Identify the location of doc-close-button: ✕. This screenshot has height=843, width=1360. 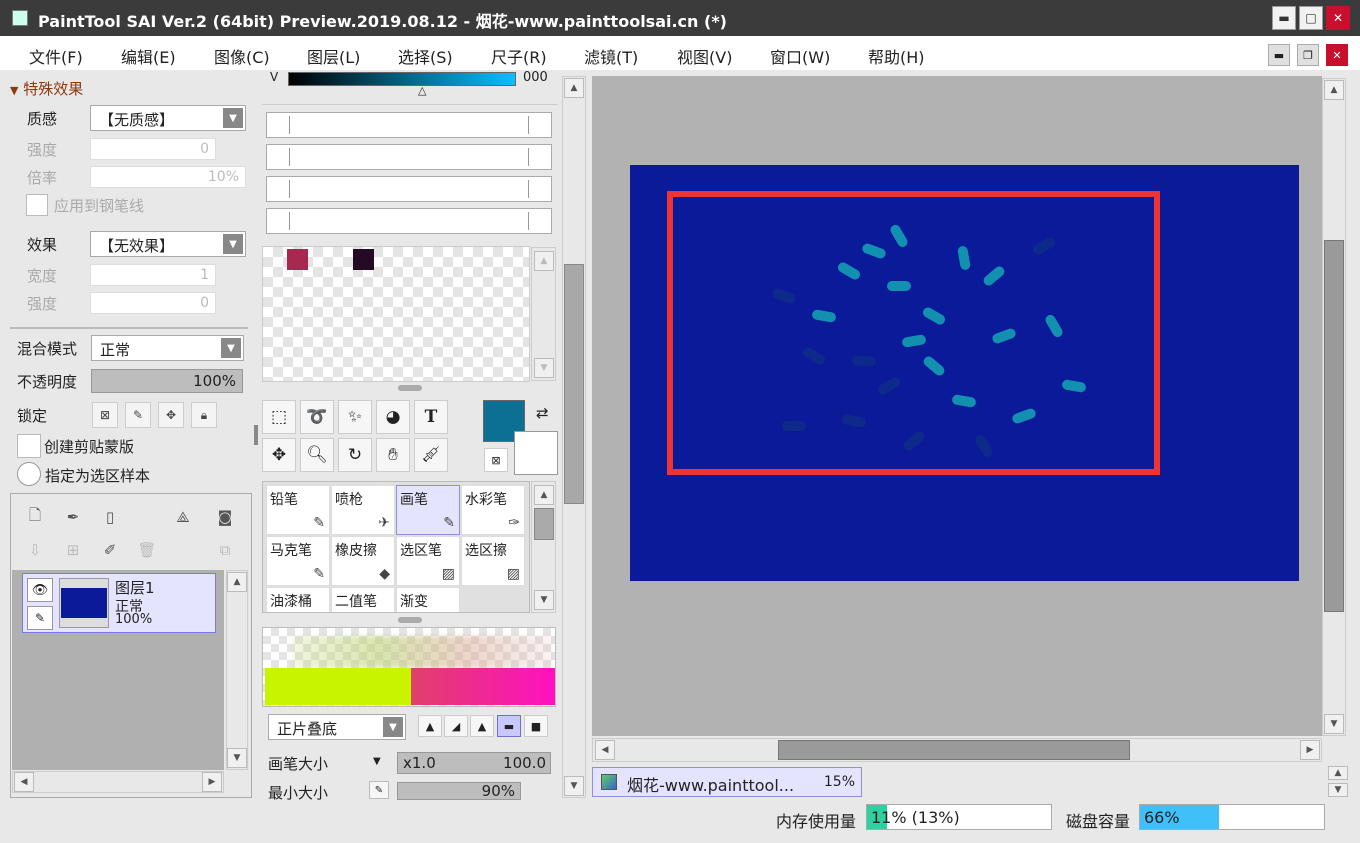
(1337, 55).